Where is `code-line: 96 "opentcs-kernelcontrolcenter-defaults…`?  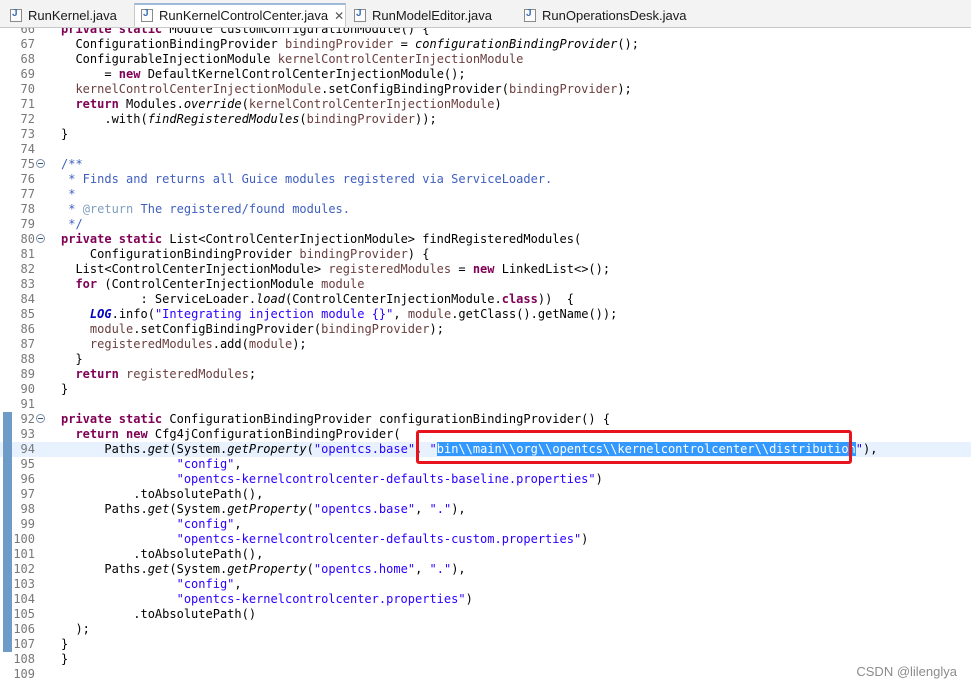
code-line: 96 "opentcs-kernelcontrolcenter-defaults… is located at coordinates (485, 479).